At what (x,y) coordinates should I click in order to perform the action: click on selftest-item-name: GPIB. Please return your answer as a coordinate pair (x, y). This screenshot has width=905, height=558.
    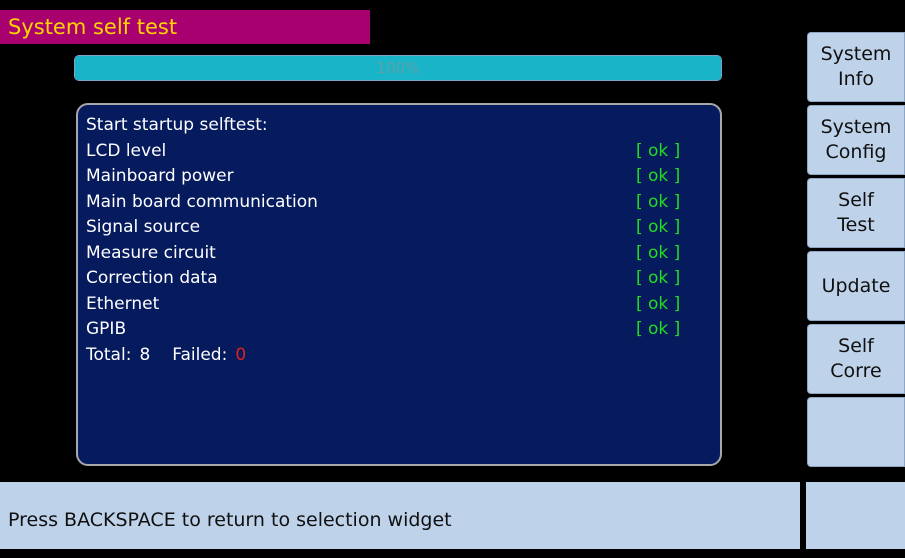
    Looking at the image, I should click on (106, 329).